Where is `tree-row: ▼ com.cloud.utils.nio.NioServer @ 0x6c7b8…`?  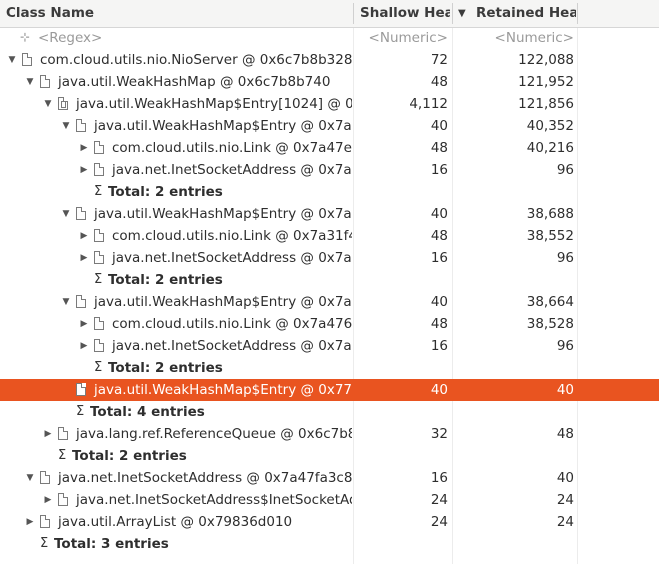
tree-row: ▼ com.cloud.utils.nio.NioServer @ 0x6c7b8… is located at coordinates (329, 60).